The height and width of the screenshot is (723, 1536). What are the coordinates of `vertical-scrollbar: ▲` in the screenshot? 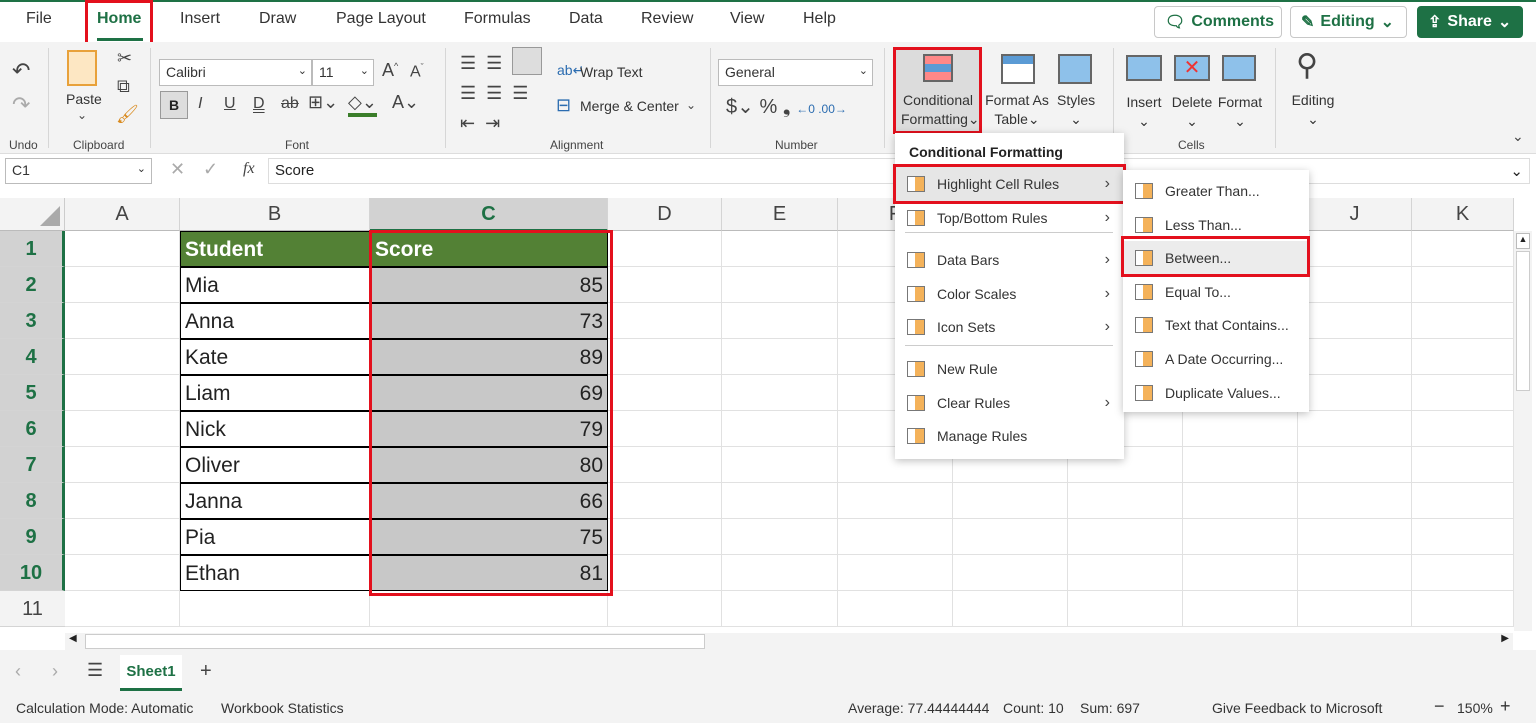 It's located at (1523, 431).